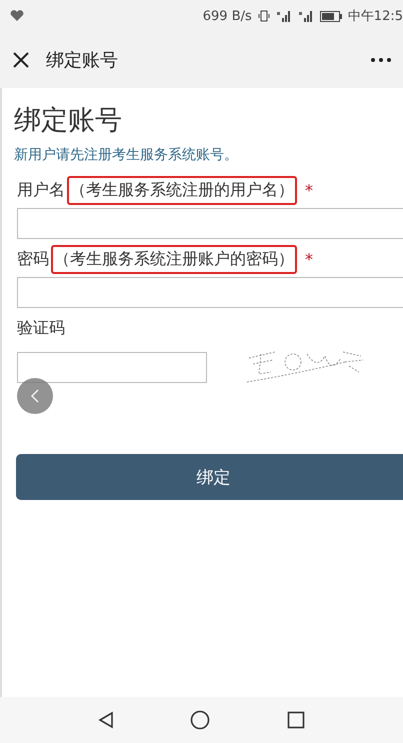  I want to click on recents-square-icon, so click(295, 720).